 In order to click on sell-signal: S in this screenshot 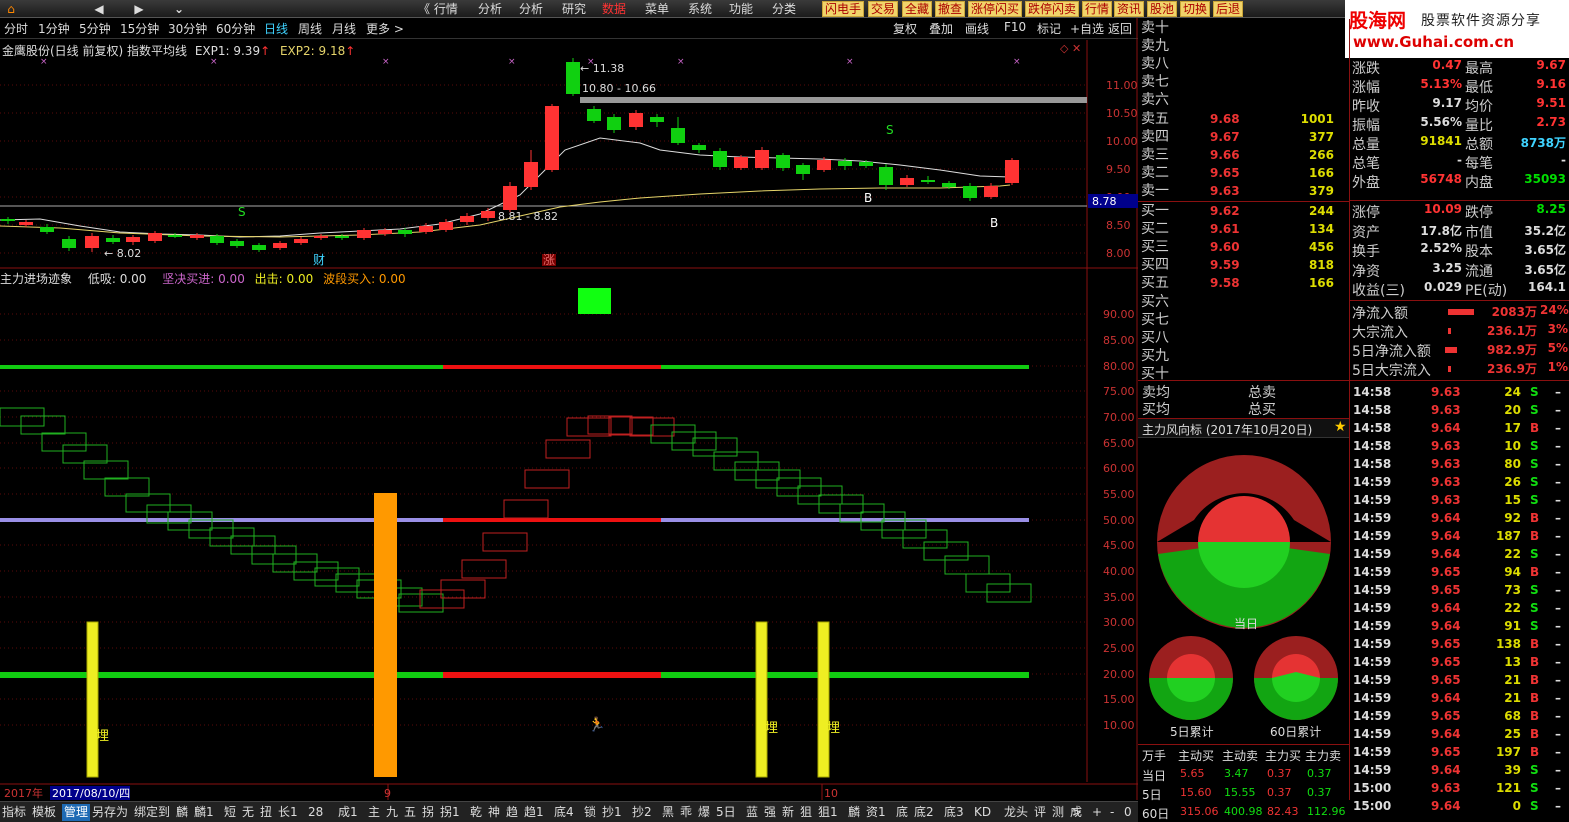, I will do `click(242, 212)`.